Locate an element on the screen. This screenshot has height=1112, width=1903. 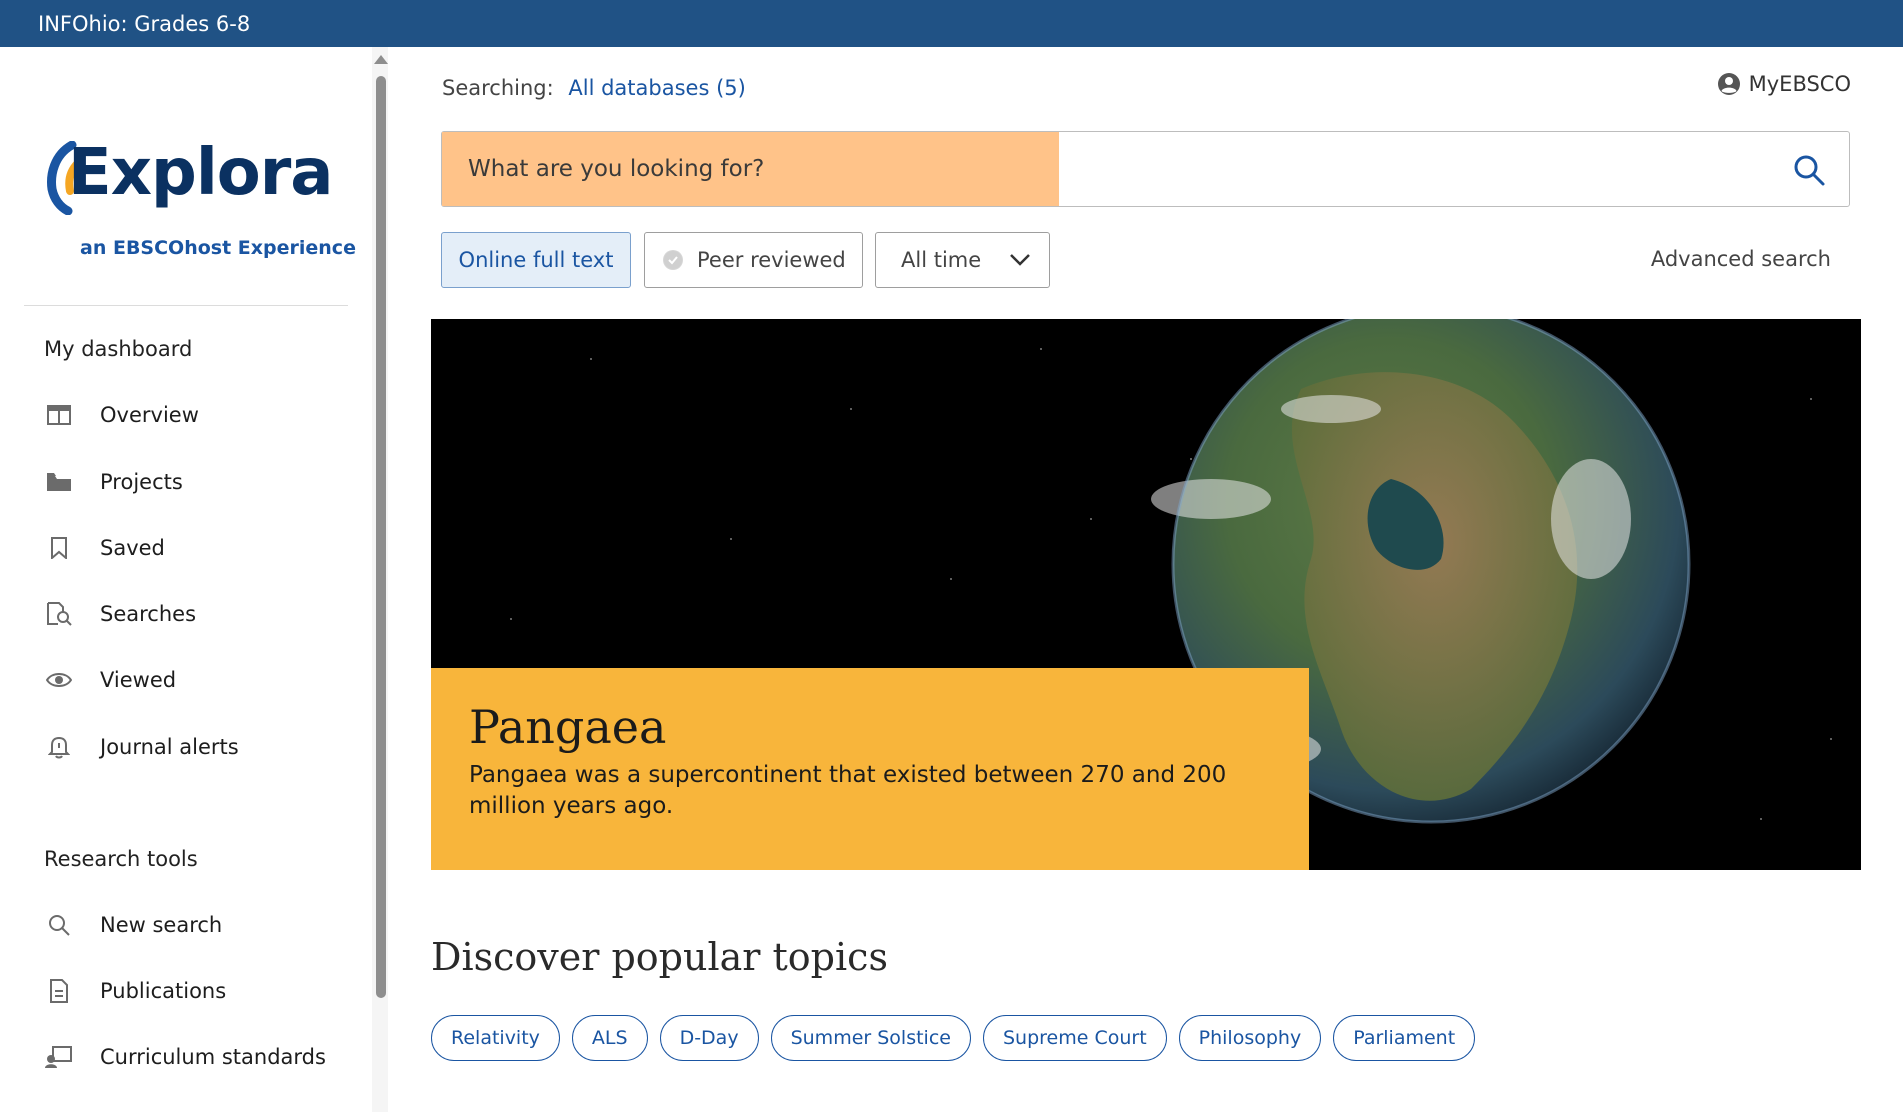
peer-reviewed-badge-icon is located at coordinates (673, 260).